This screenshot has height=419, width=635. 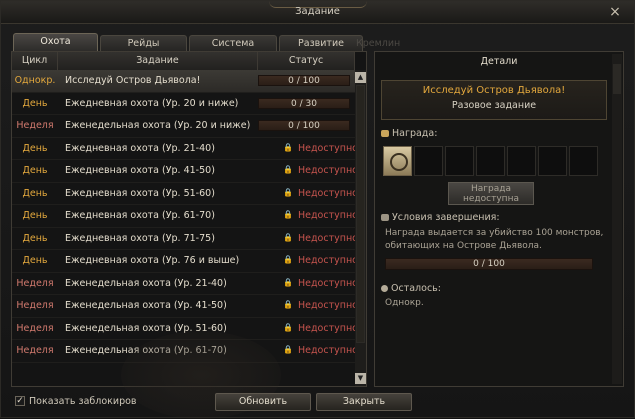 What do you see at coordinates (364, 402) in the screenshot?
I see `close-button: Закрыть` at bounding box center [364, 402].